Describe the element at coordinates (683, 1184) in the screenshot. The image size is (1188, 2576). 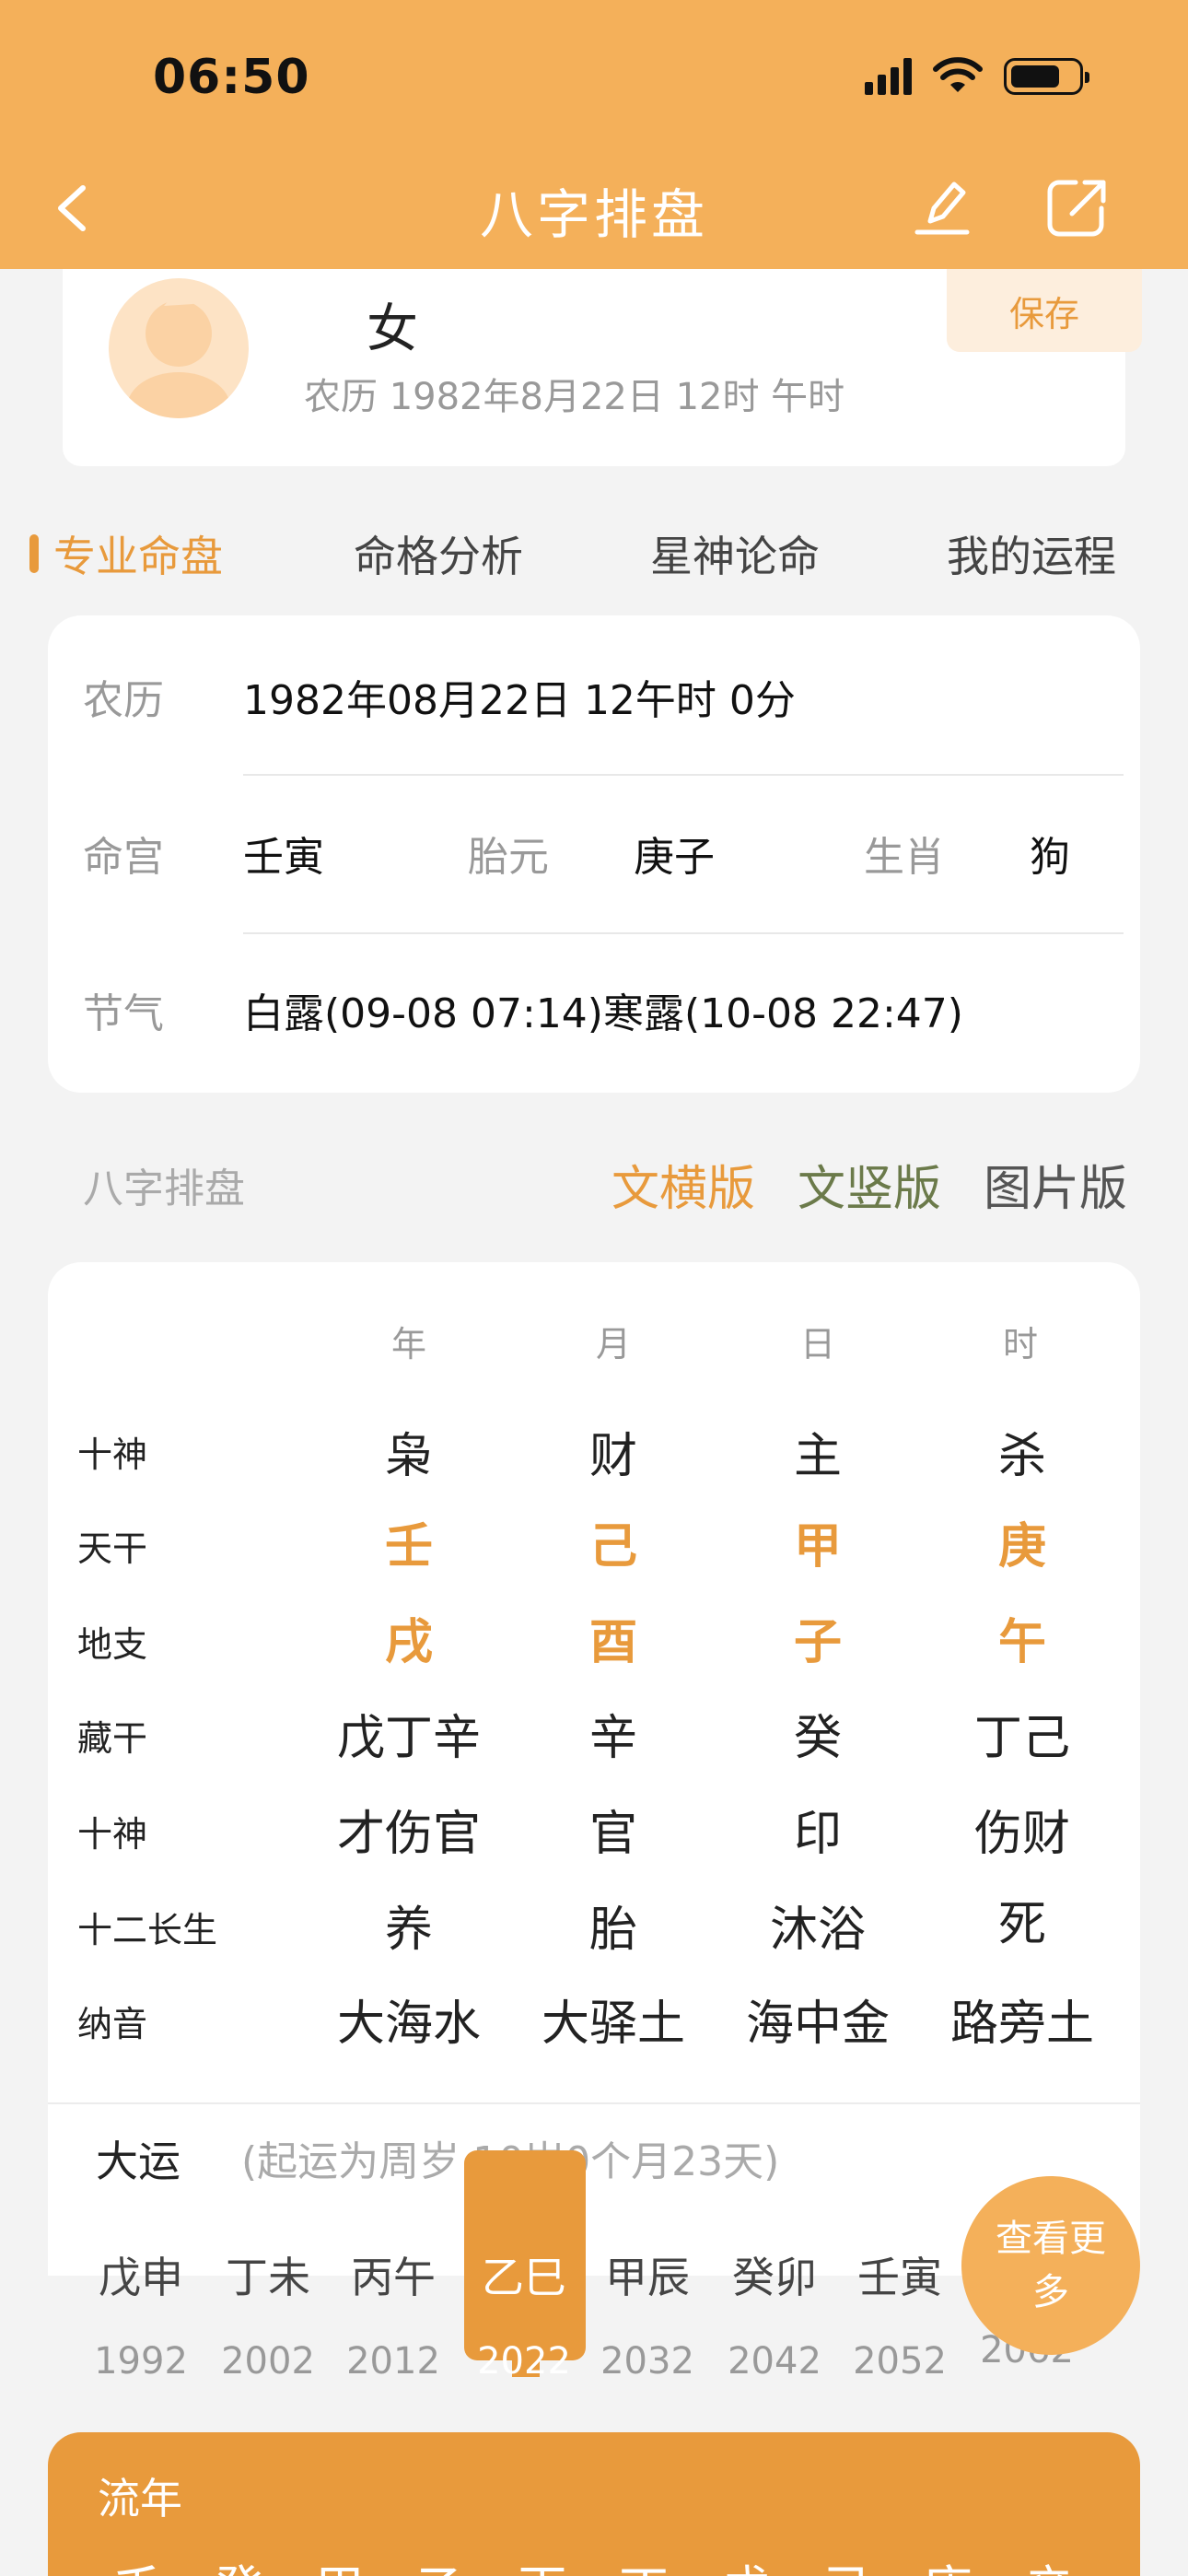
I see `version-horizontal-button: 文横版` at that location.